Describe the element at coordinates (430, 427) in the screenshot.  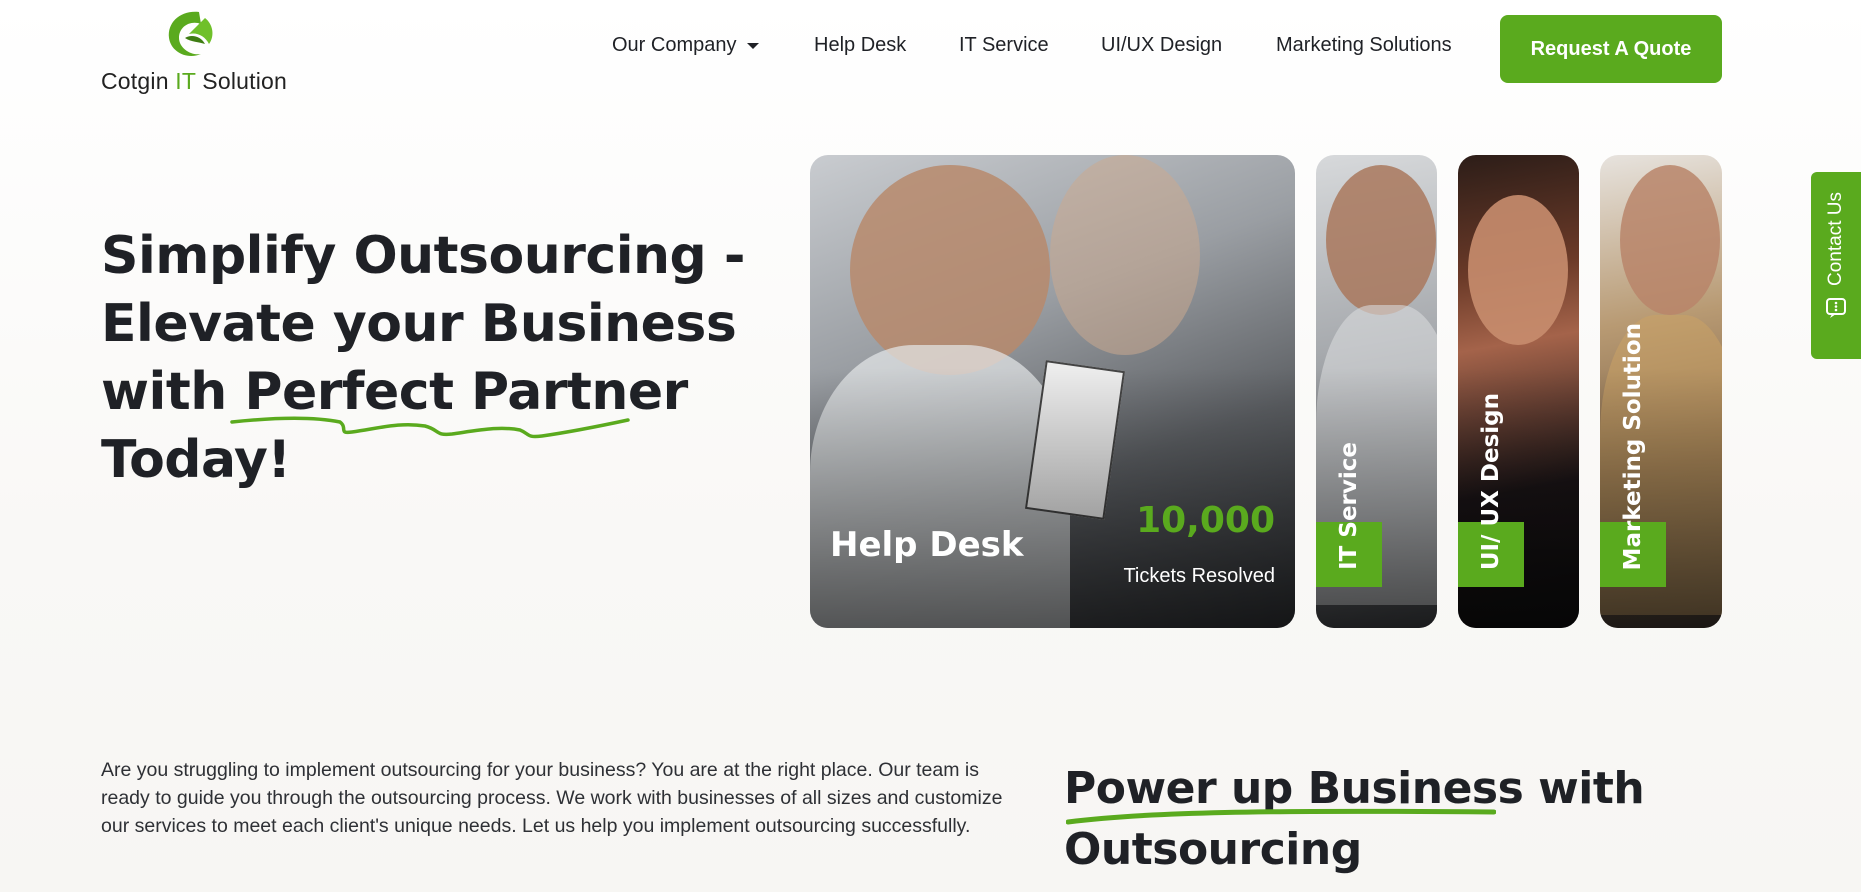
I see `hero-underline-squiggle` at that location.